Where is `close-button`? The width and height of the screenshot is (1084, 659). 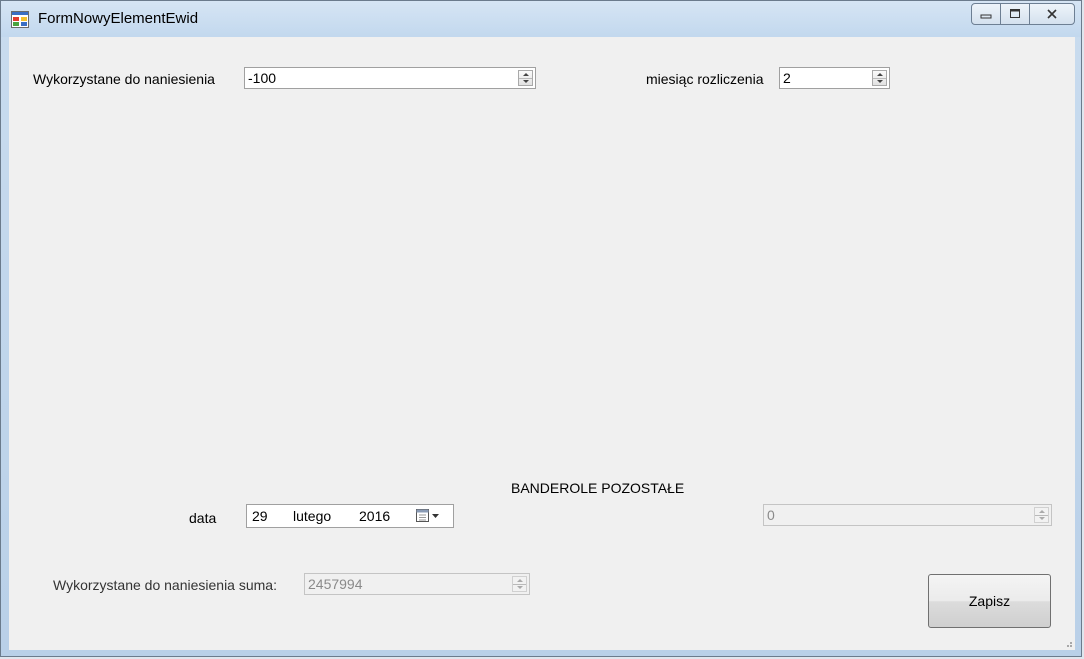 close-button is located at coordinates (1052, 14).